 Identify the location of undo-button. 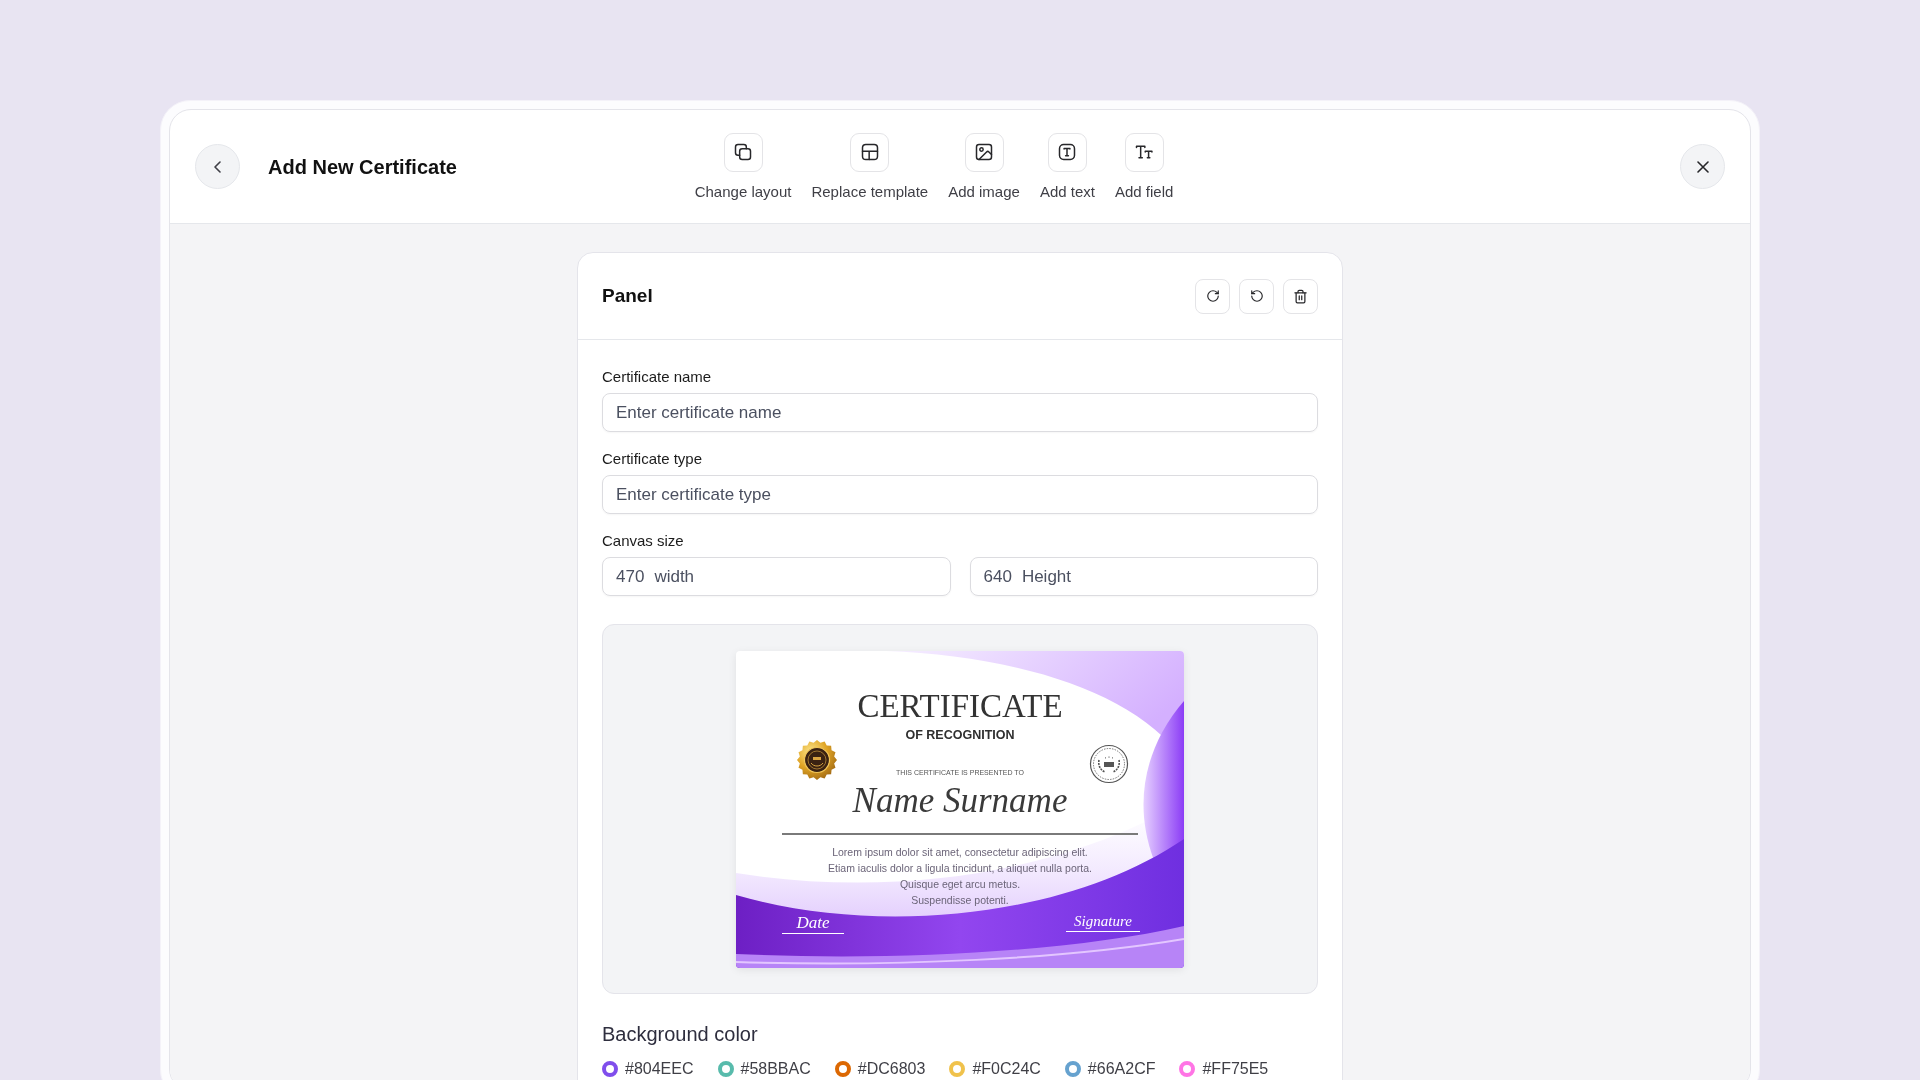
(1256, 296).